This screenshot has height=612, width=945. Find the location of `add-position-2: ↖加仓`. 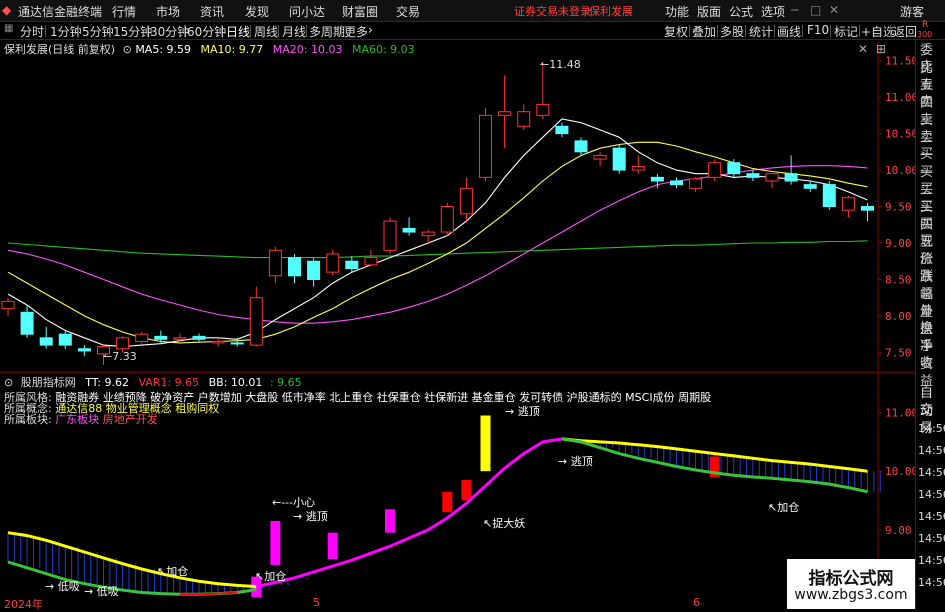

add-position-2: ↖加仓 is located at coordinates (173, 571).